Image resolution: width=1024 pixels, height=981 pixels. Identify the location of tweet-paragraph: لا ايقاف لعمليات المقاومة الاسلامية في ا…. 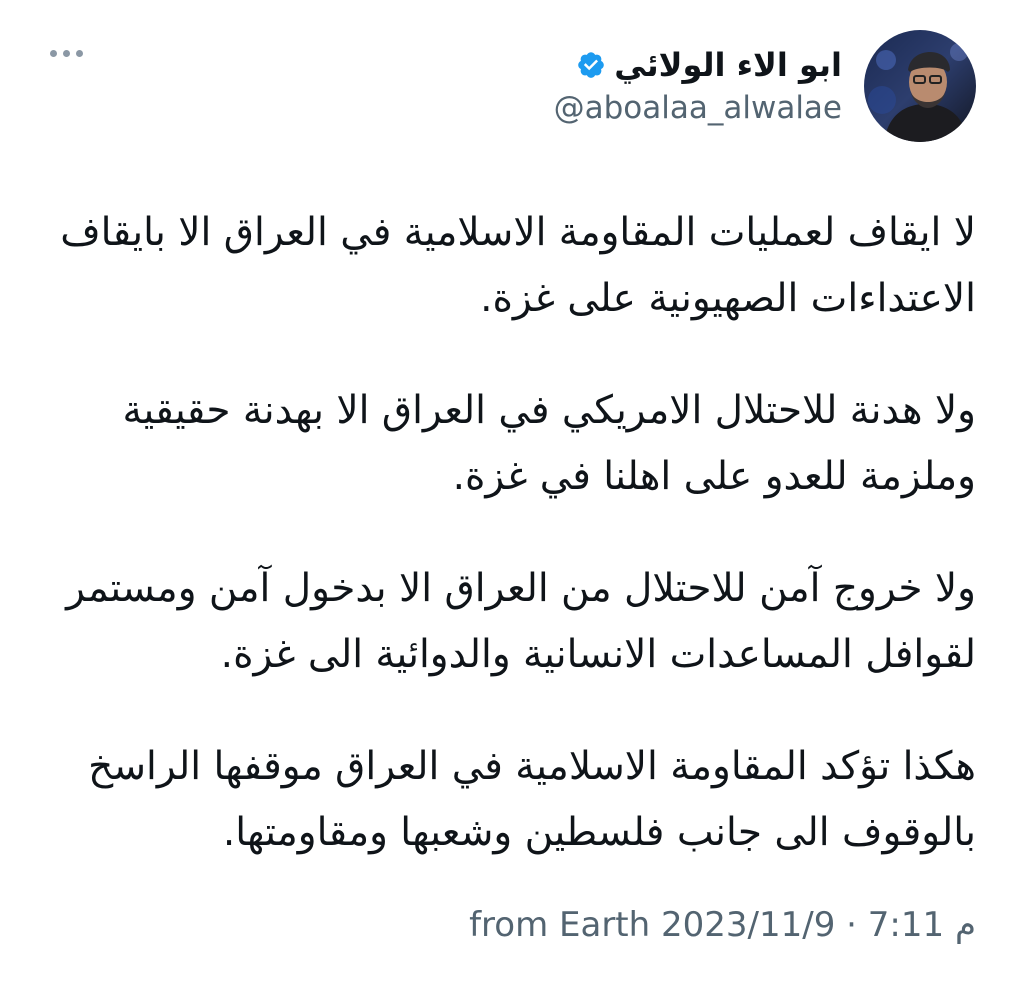
(512, 266).